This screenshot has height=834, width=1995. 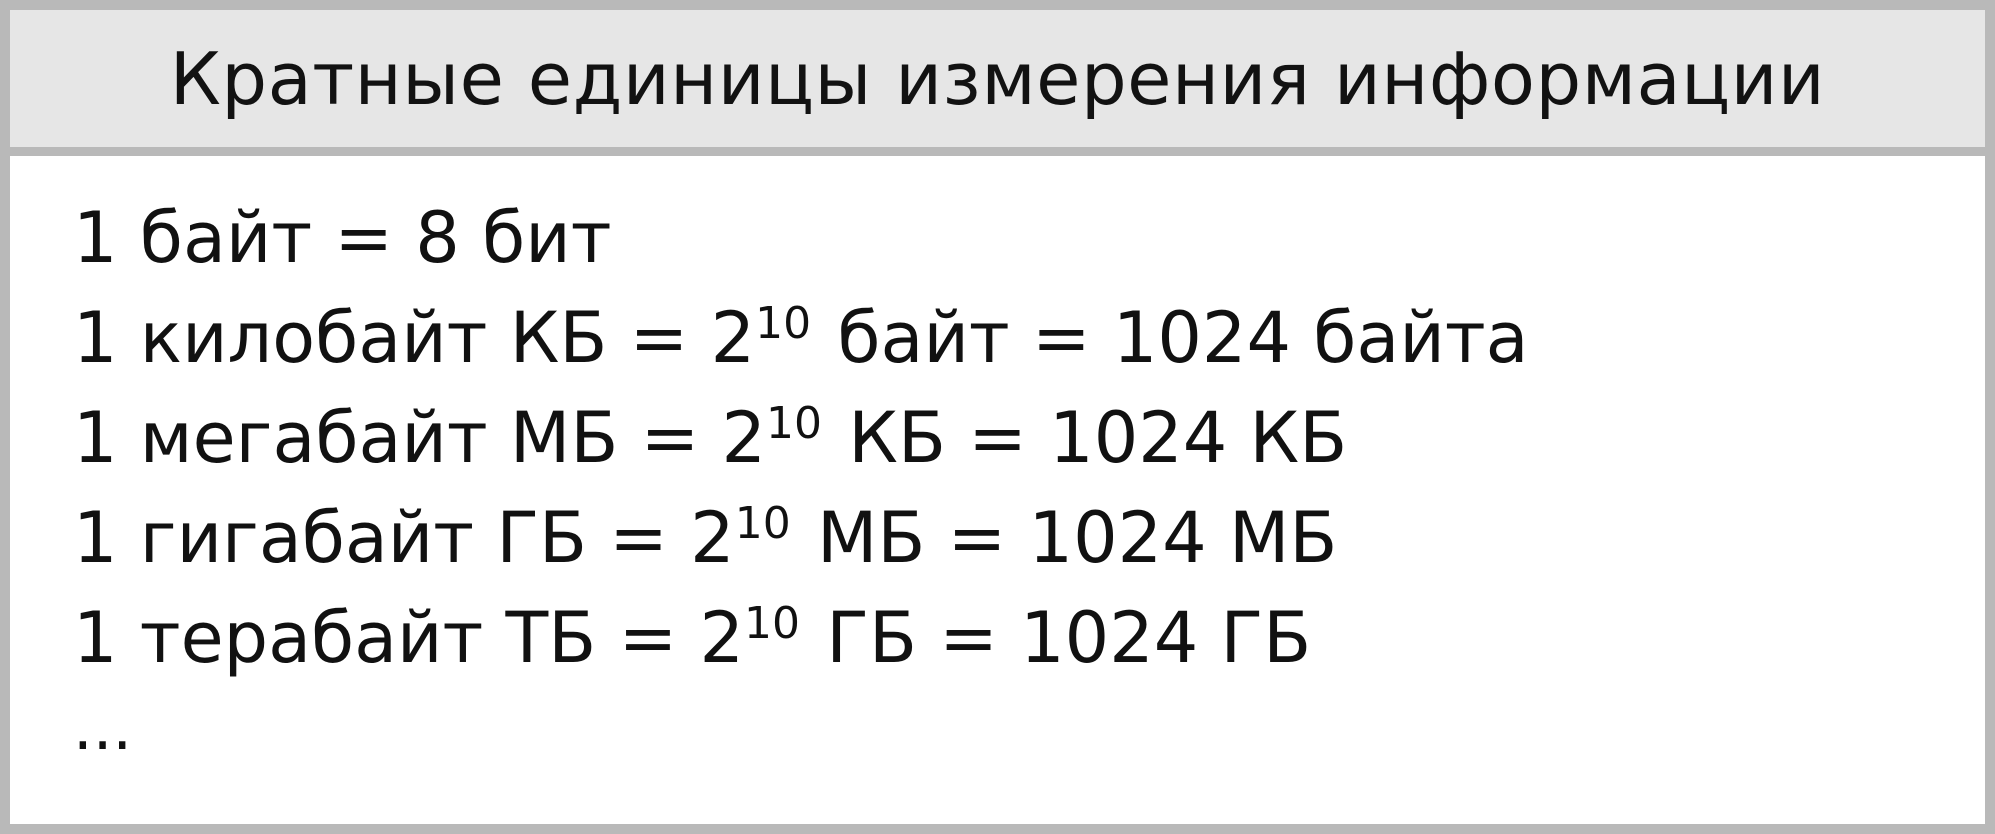 What do you see at coordinates (1087, 438) in the screenshot?
I see `unit-line-suffix: КБ = 1024 КБ` at bounding box center [1087, 438].